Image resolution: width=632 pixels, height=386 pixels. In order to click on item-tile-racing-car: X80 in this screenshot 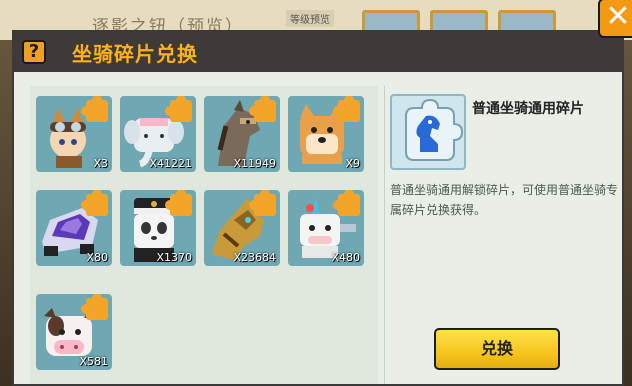, I will do `click(74, 228)`.